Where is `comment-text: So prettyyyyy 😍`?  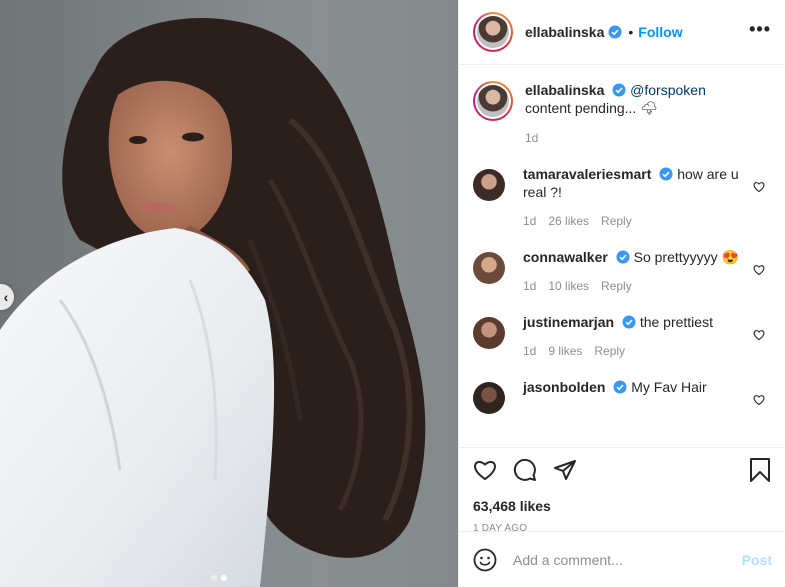 comment-text: So prettyyyyy 😍 is located at coordinates (686, 257).